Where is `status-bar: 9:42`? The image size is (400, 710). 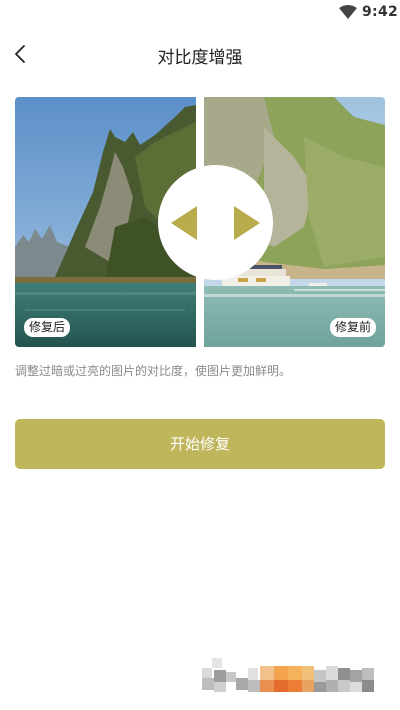
status-bar: 9:42 is located at coordinates (200, 12).